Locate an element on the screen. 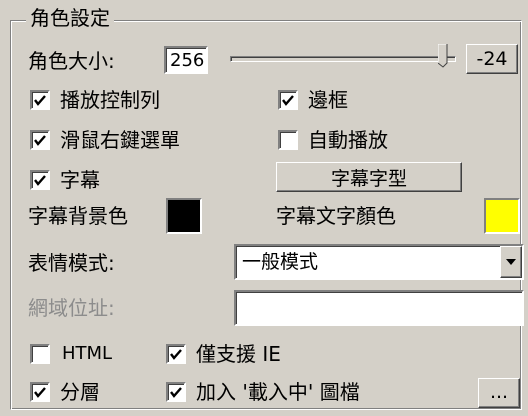 The width and height of the screenshot is (528, 416). size-slider-thumb is located at coordinates (443, 56).